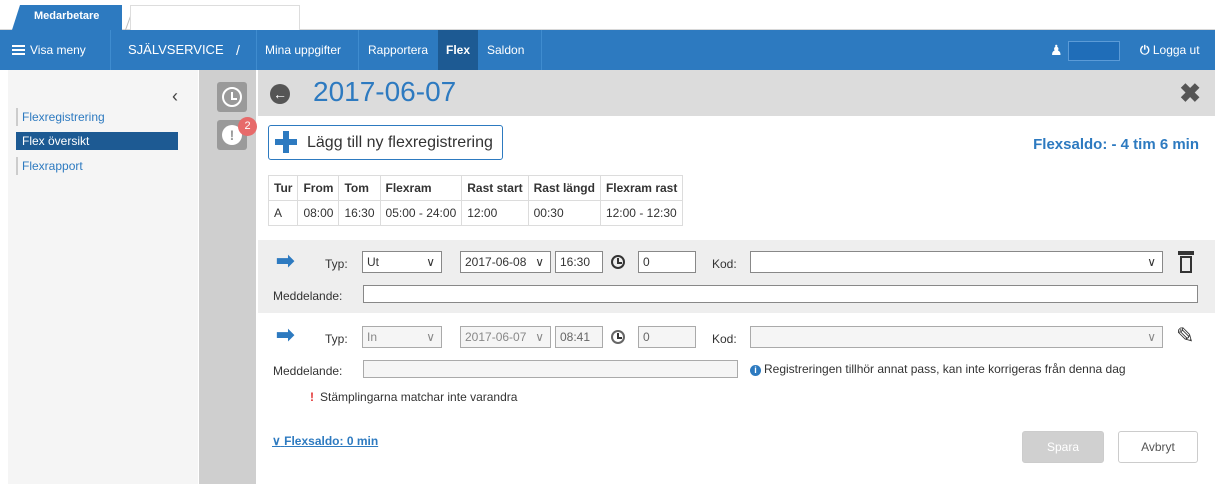 The width and height of the screenshot is (1215, 484). I want to click on info-icon: i, so click(755, 370).